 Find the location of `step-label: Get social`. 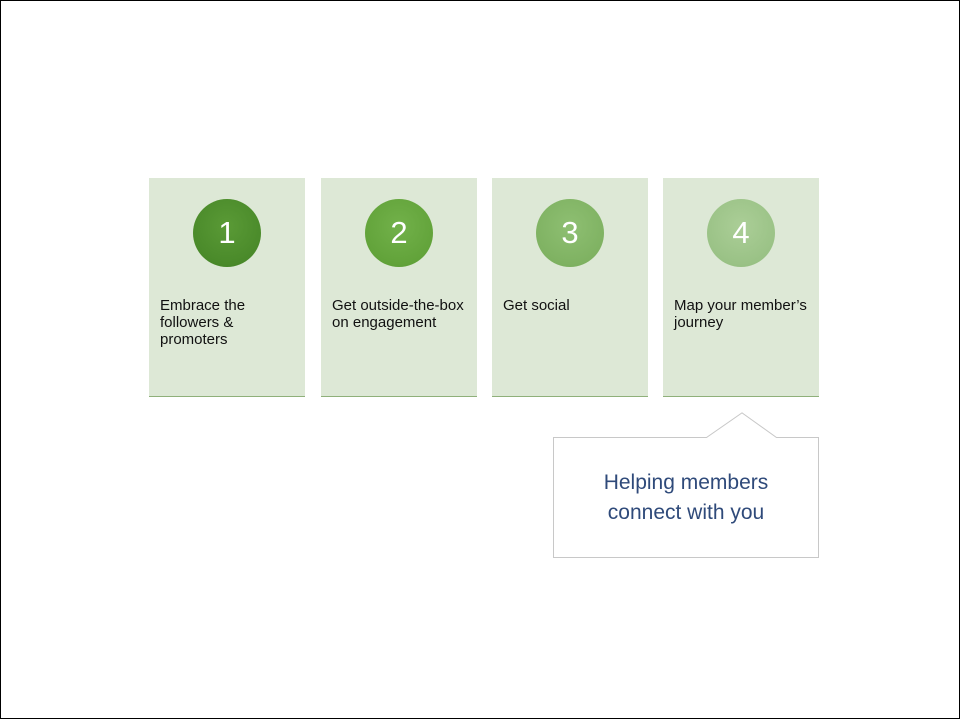

step-label: Get social is located at coordinates (536, 305).